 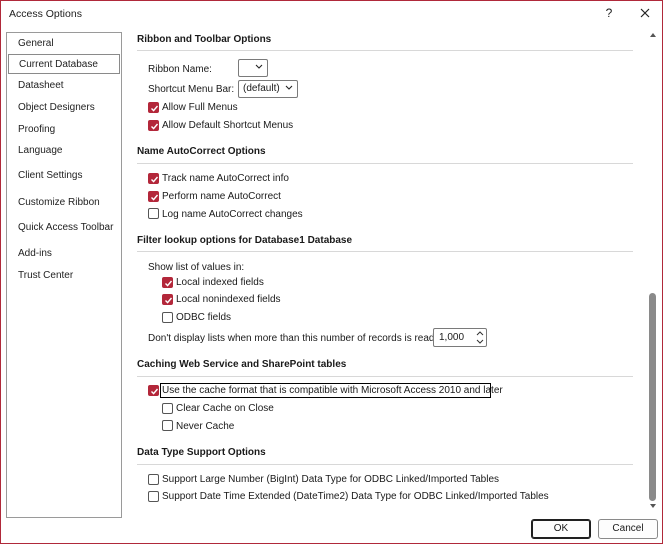 I want to click on use-cache-format-checkbox, so click(x=153, y=390).